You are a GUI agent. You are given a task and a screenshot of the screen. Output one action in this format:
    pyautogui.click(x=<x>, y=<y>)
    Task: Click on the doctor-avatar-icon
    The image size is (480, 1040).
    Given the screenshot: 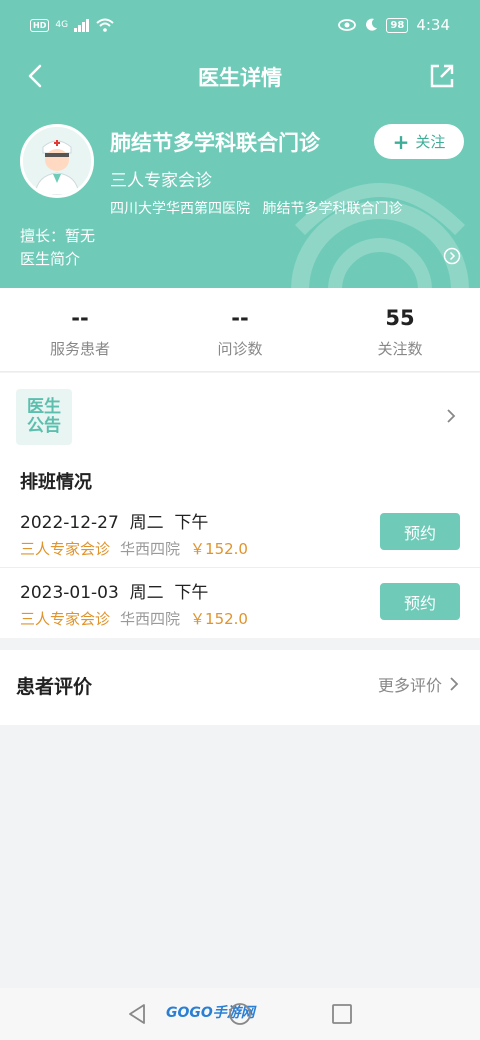 What is the action you would take?
    pyautogui.click(x=57, y=161)
    